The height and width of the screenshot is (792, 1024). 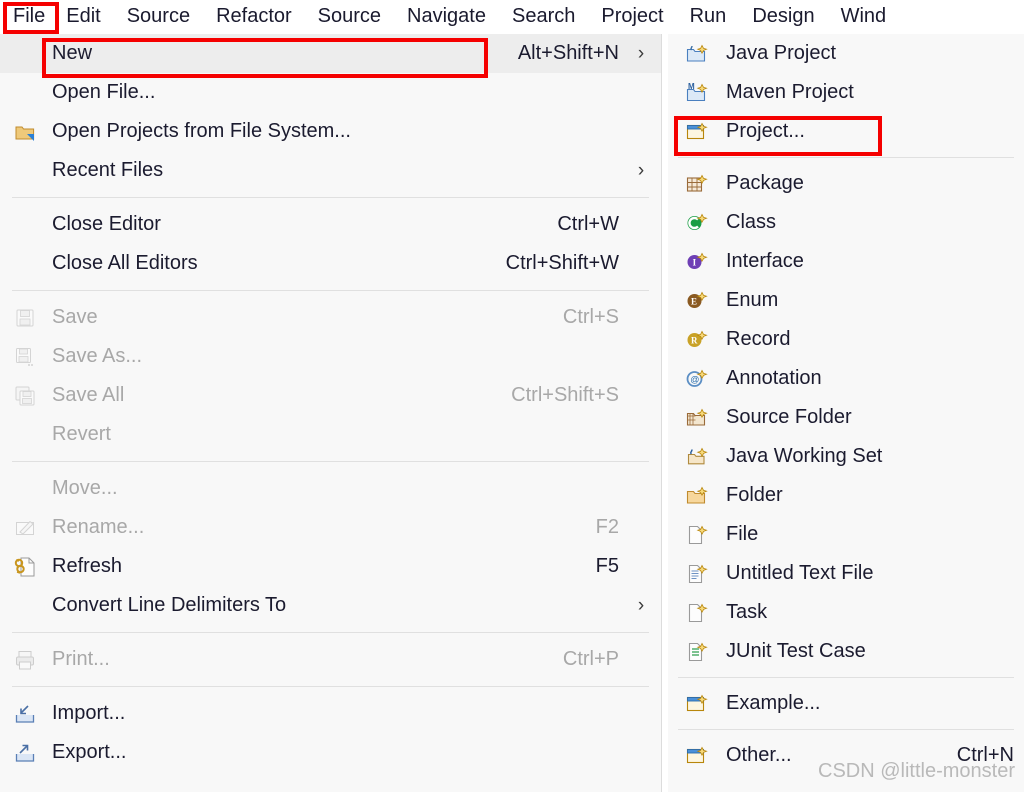 I want to click on menu-item-close-editor: Close Editor Ctrl+W, so click(x=330, y=224).